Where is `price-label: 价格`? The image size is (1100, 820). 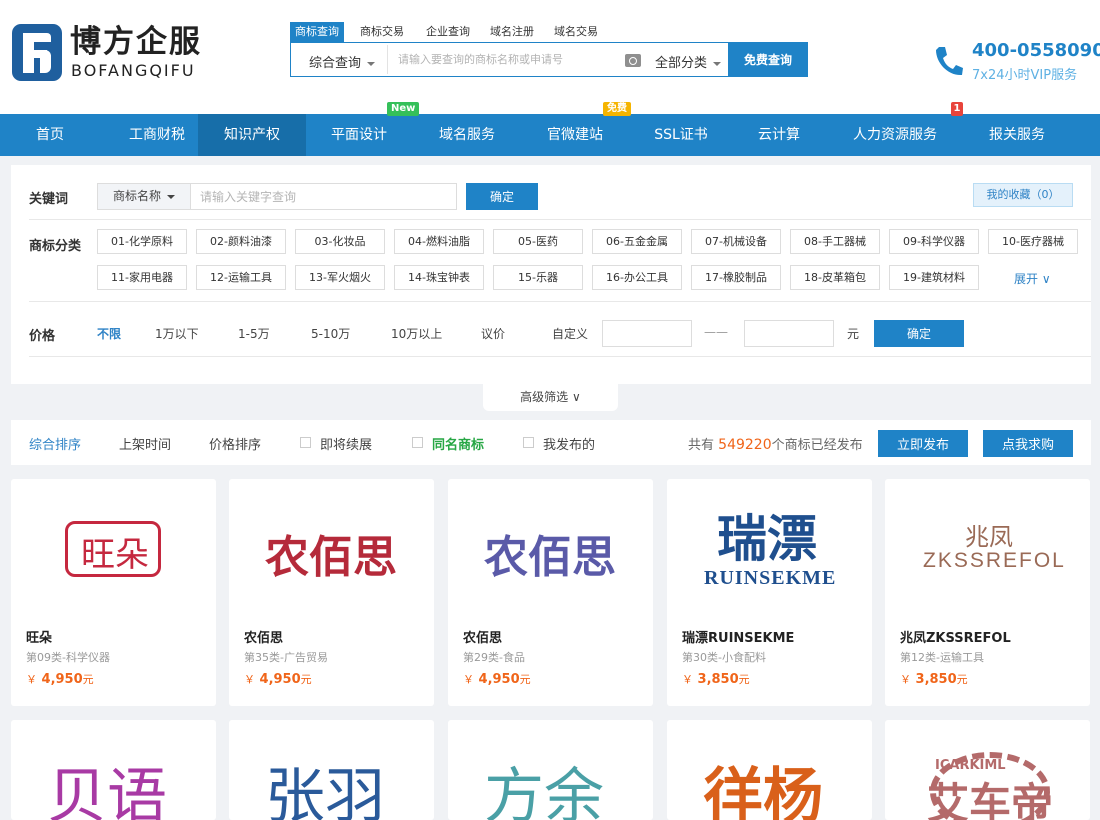
price-label: 价格 is located at coordinates (42, 336).